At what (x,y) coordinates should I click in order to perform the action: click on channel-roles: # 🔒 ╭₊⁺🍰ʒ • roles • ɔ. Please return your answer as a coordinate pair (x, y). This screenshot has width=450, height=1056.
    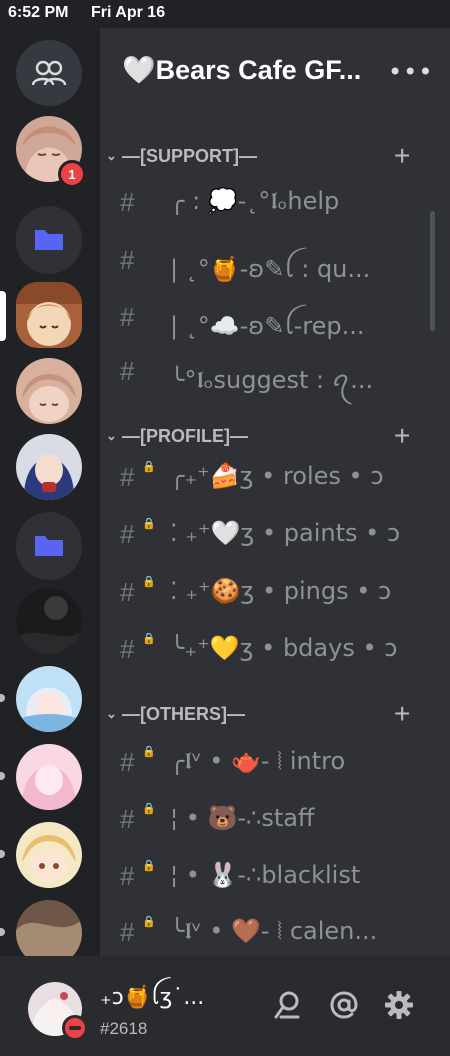
    Looking at the image, I should click on (270, 478).